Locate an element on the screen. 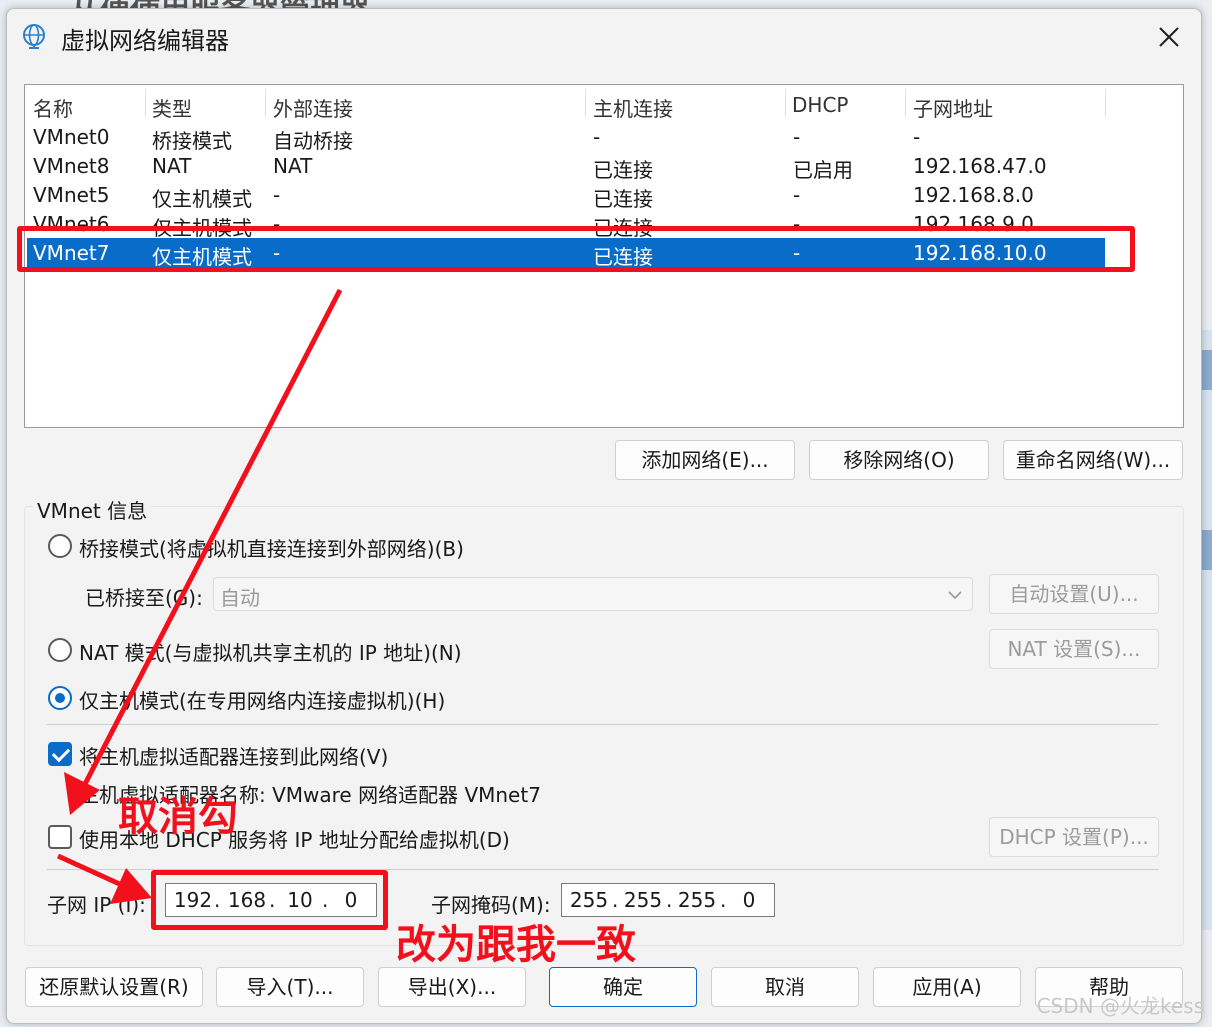  restore-defaults-button: 还原默认设置(R) is located at coordinates (114, 987).